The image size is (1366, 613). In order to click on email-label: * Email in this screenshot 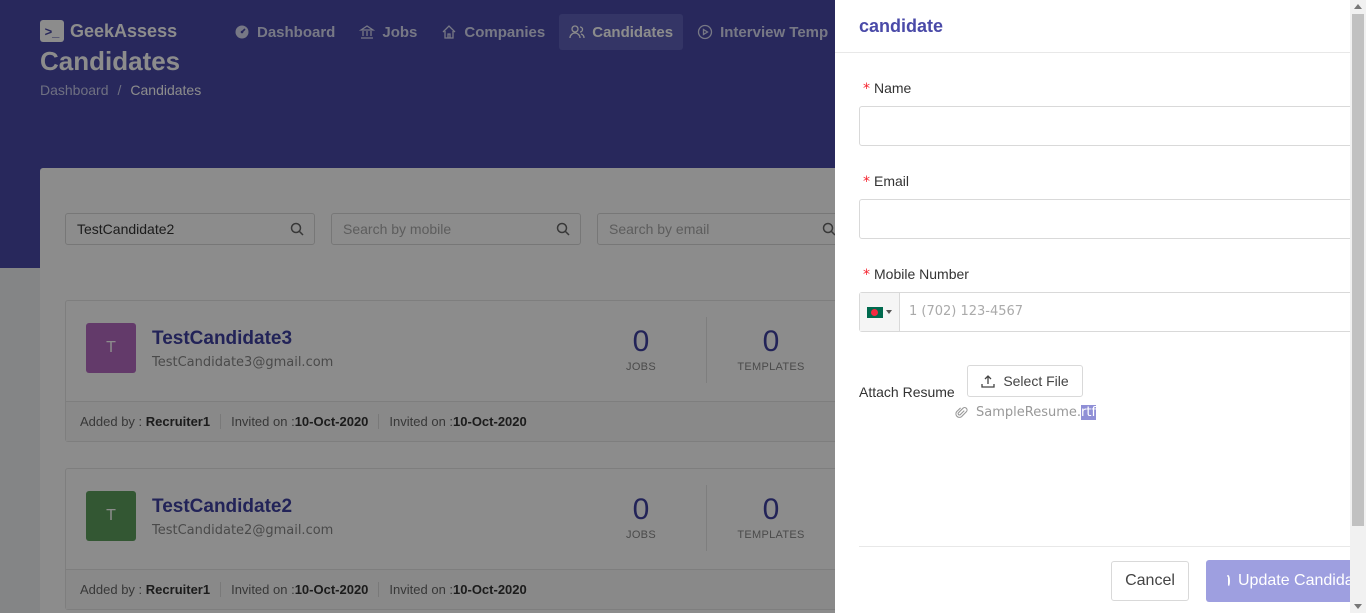, I will do `click(886, 181)`.